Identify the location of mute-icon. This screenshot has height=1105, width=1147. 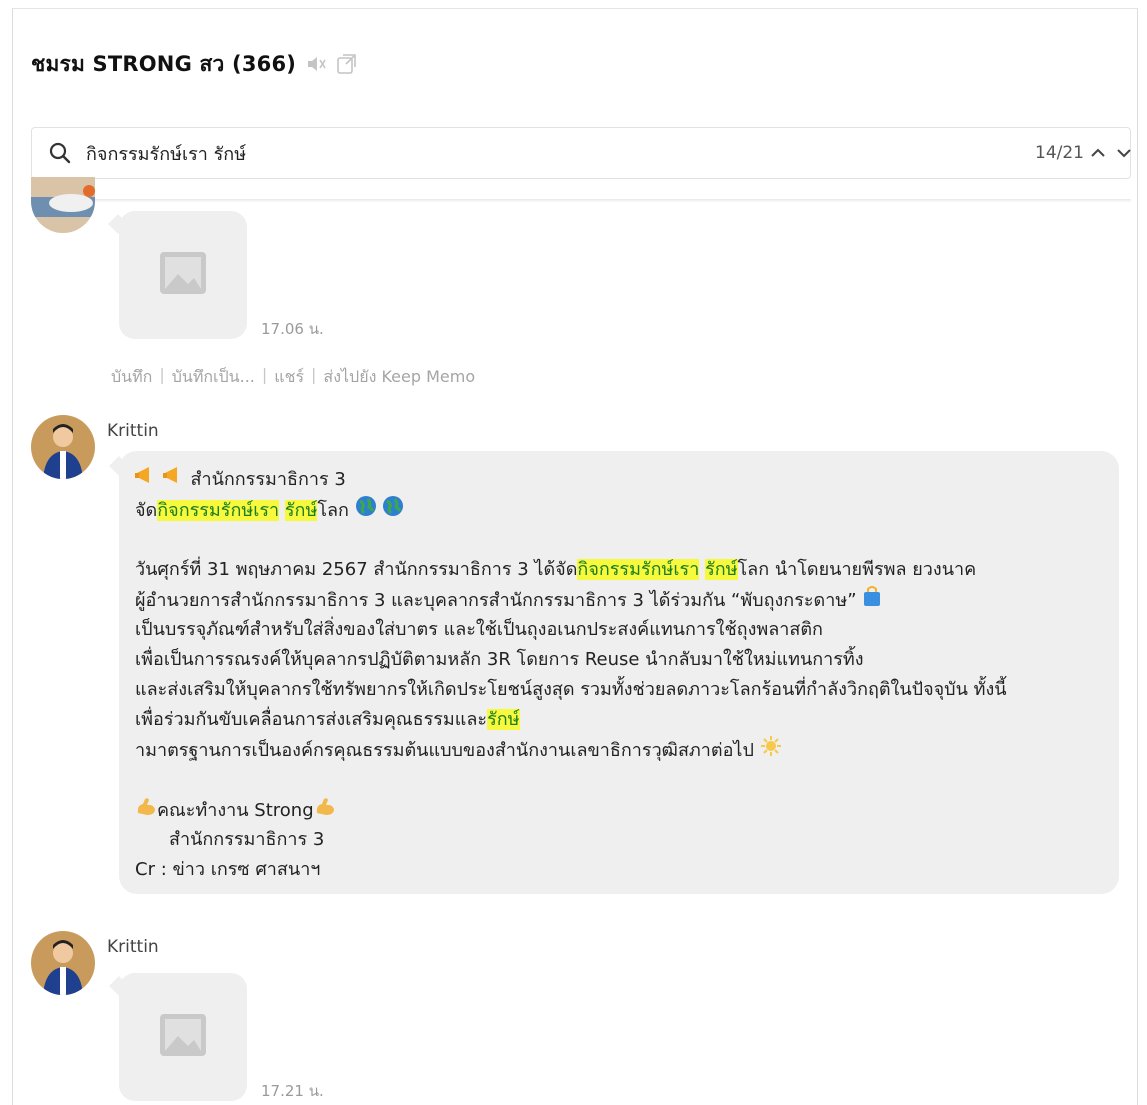
(316, 64).